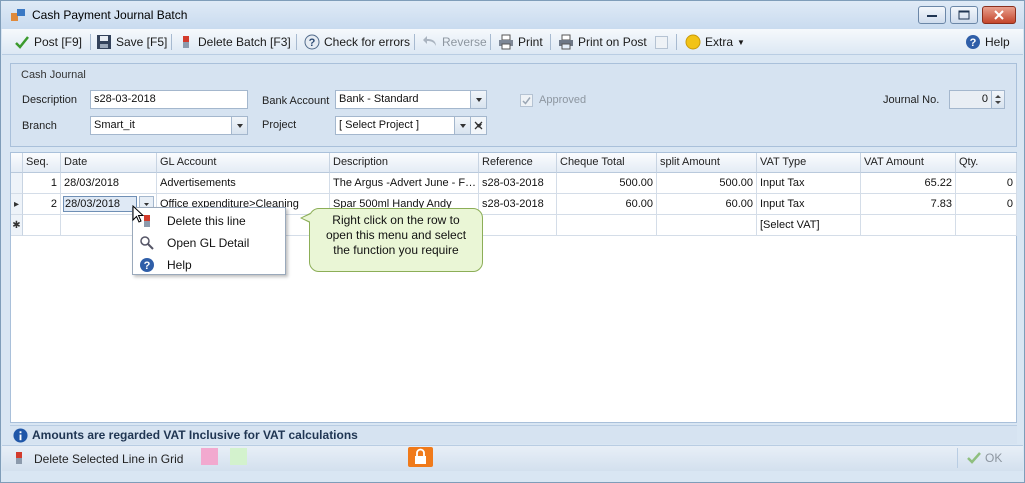 Image resolution: width=1025 pixels, height=483 pixels. Describe the element at coordinates (404, 163) in the screenshot. I see `column-header-description: Description` at that location.